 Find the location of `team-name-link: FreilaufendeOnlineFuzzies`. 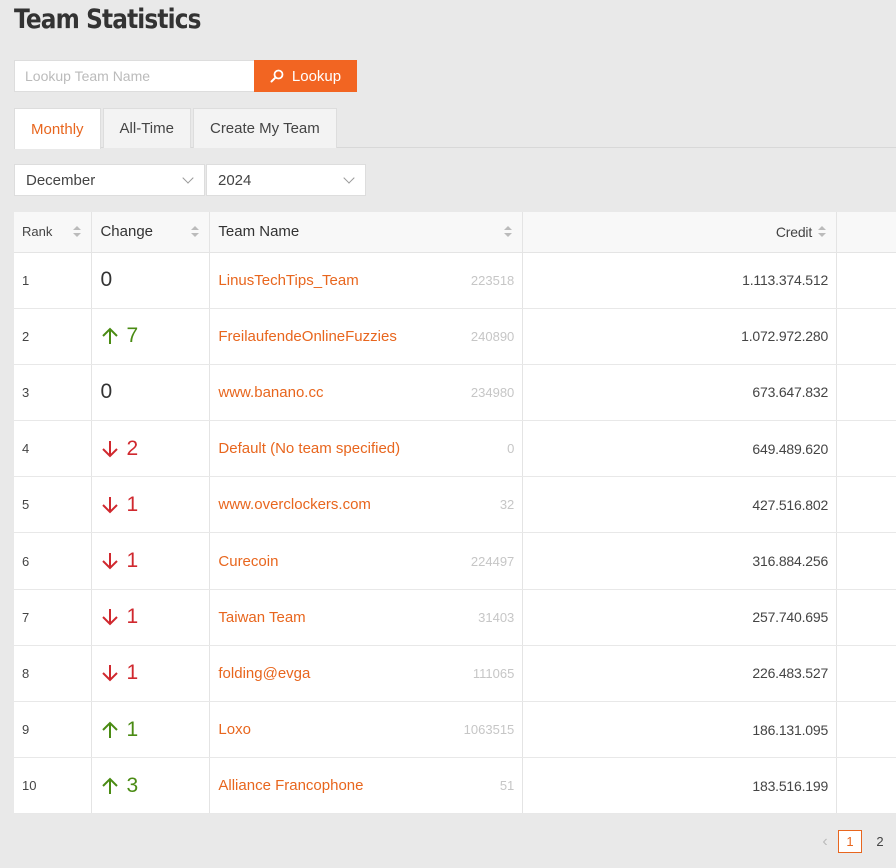

team-name-link: FreilaufendeOnlineFuzzies is located at coordinates (307, 336).